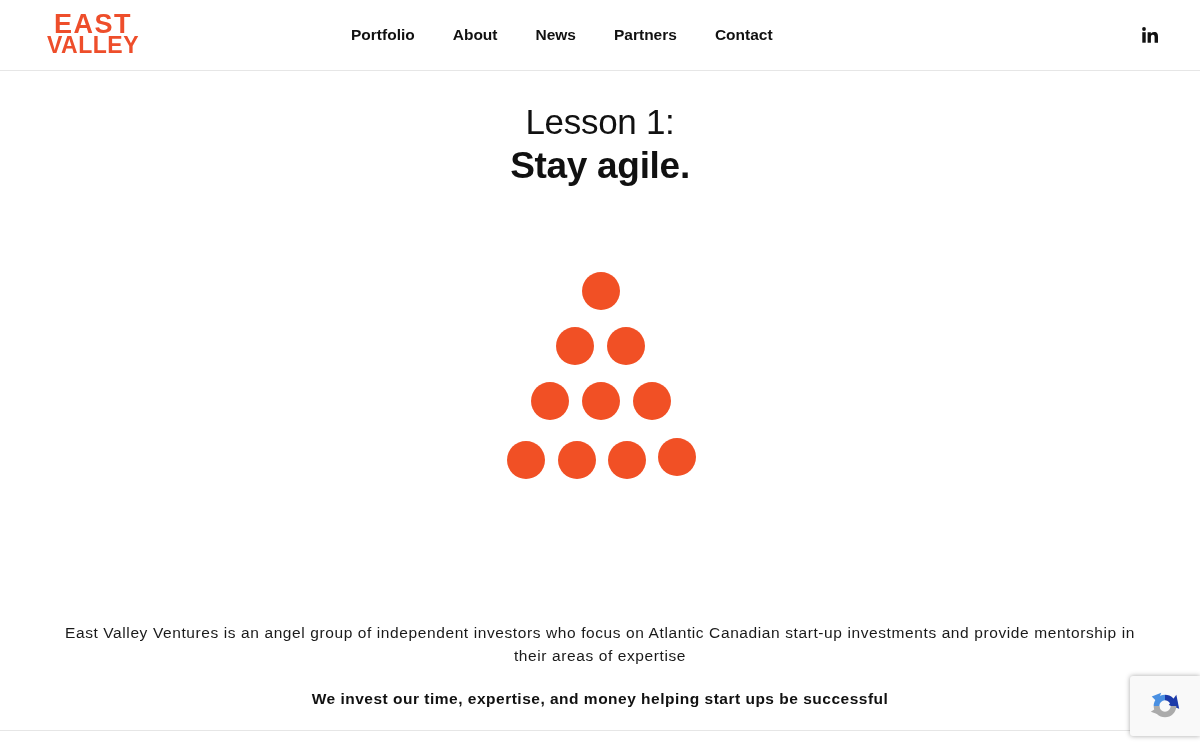  What do you see at coordinates (645, 35) in the screenshot?
I see `nav-link: Partners` at bounding box center [645, 35].